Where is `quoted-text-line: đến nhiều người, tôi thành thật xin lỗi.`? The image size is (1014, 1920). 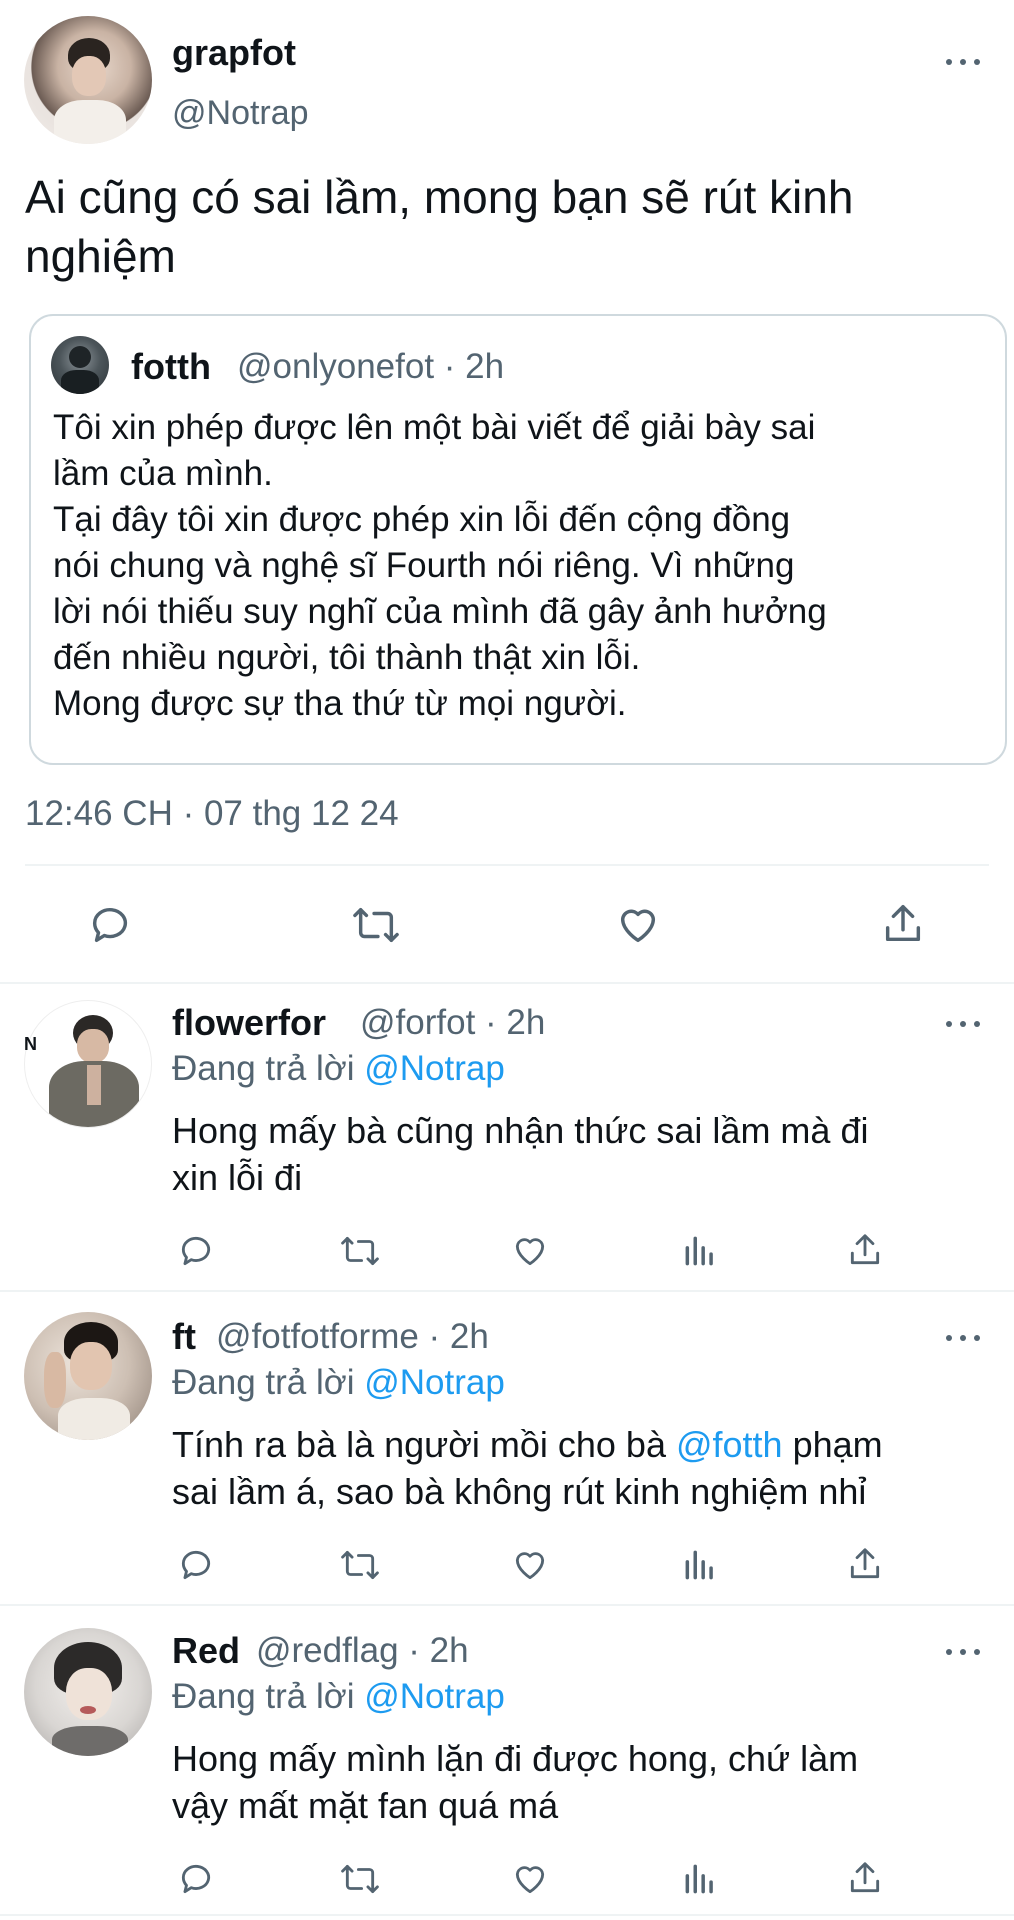
quoted-text-line: đến nhiều người, tôi thành thật xin lỗi. is located at coordinates (347, 657).